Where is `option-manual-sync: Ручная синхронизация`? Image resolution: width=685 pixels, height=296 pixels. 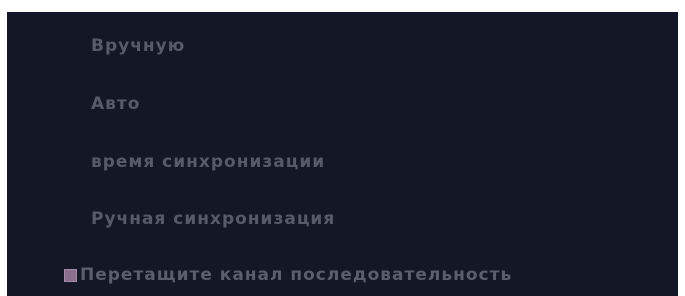 option-manual-sync: Ручная синхронизация is located at coordinates (213, 219).